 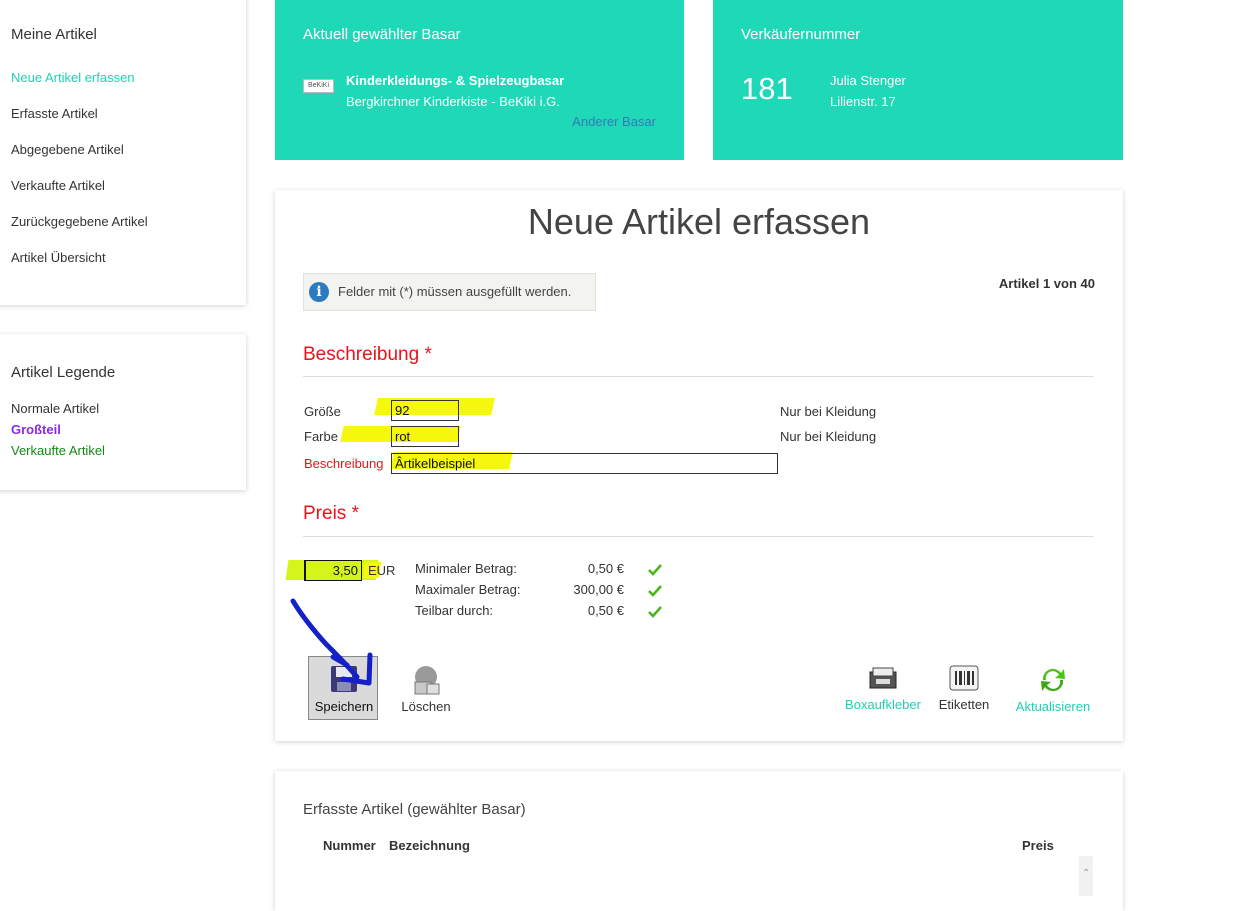 I want to click on refresh-icon, so click(x=1053, y=680).